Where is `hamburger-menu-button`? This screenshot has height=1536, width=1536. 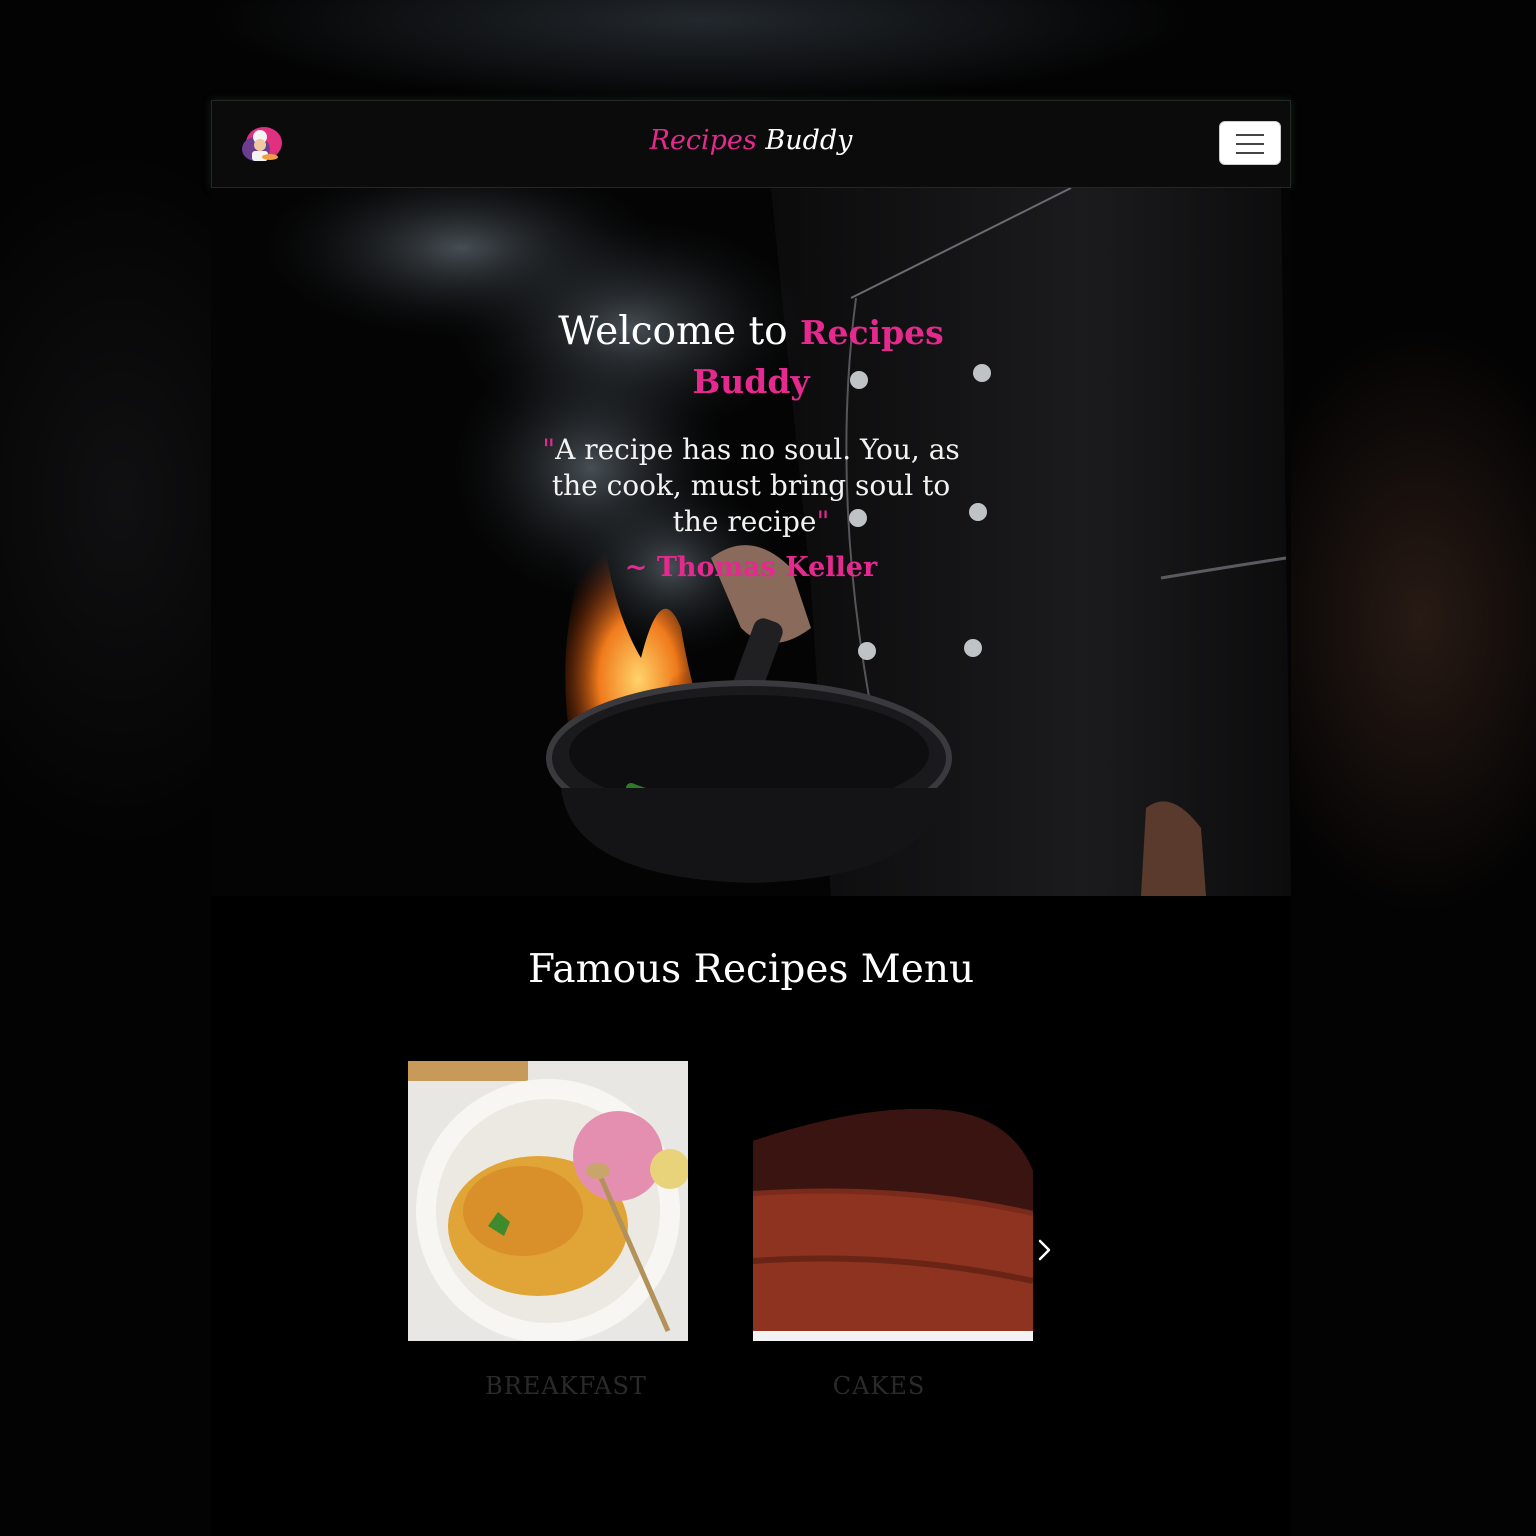 hamburger-menu-button is located at coordinates (1250, 143).